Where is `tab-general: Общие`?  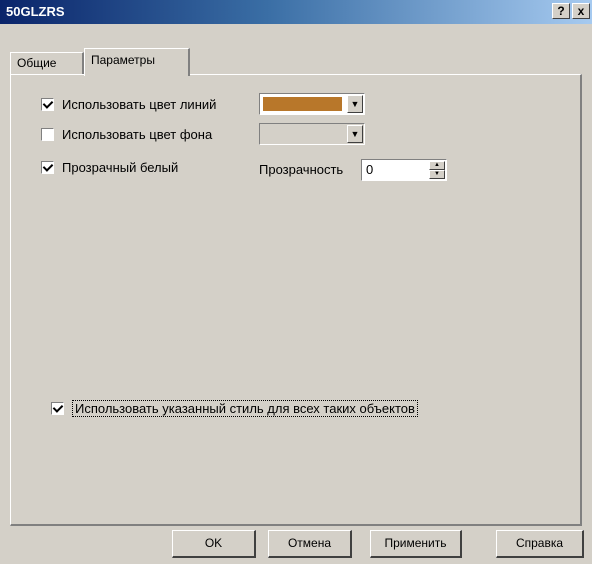 tab-general: Общие is located at coordinates (47, 63).